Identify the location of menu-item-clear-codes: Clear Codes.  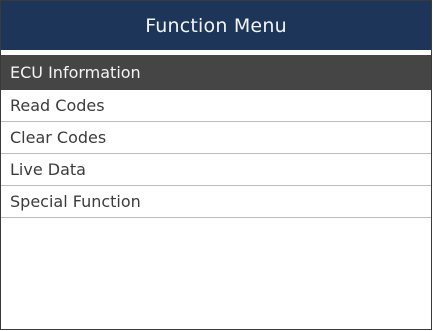
(216, 138).